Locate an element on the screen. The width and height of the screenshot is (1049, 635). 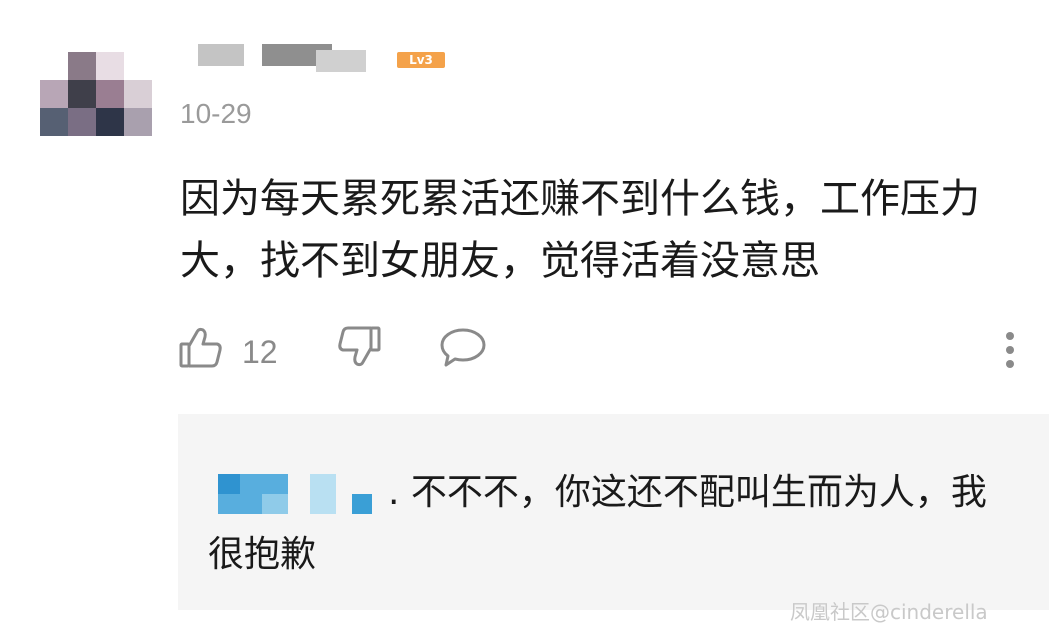
comment-bubble-icon is located at coordinates (463, 347).